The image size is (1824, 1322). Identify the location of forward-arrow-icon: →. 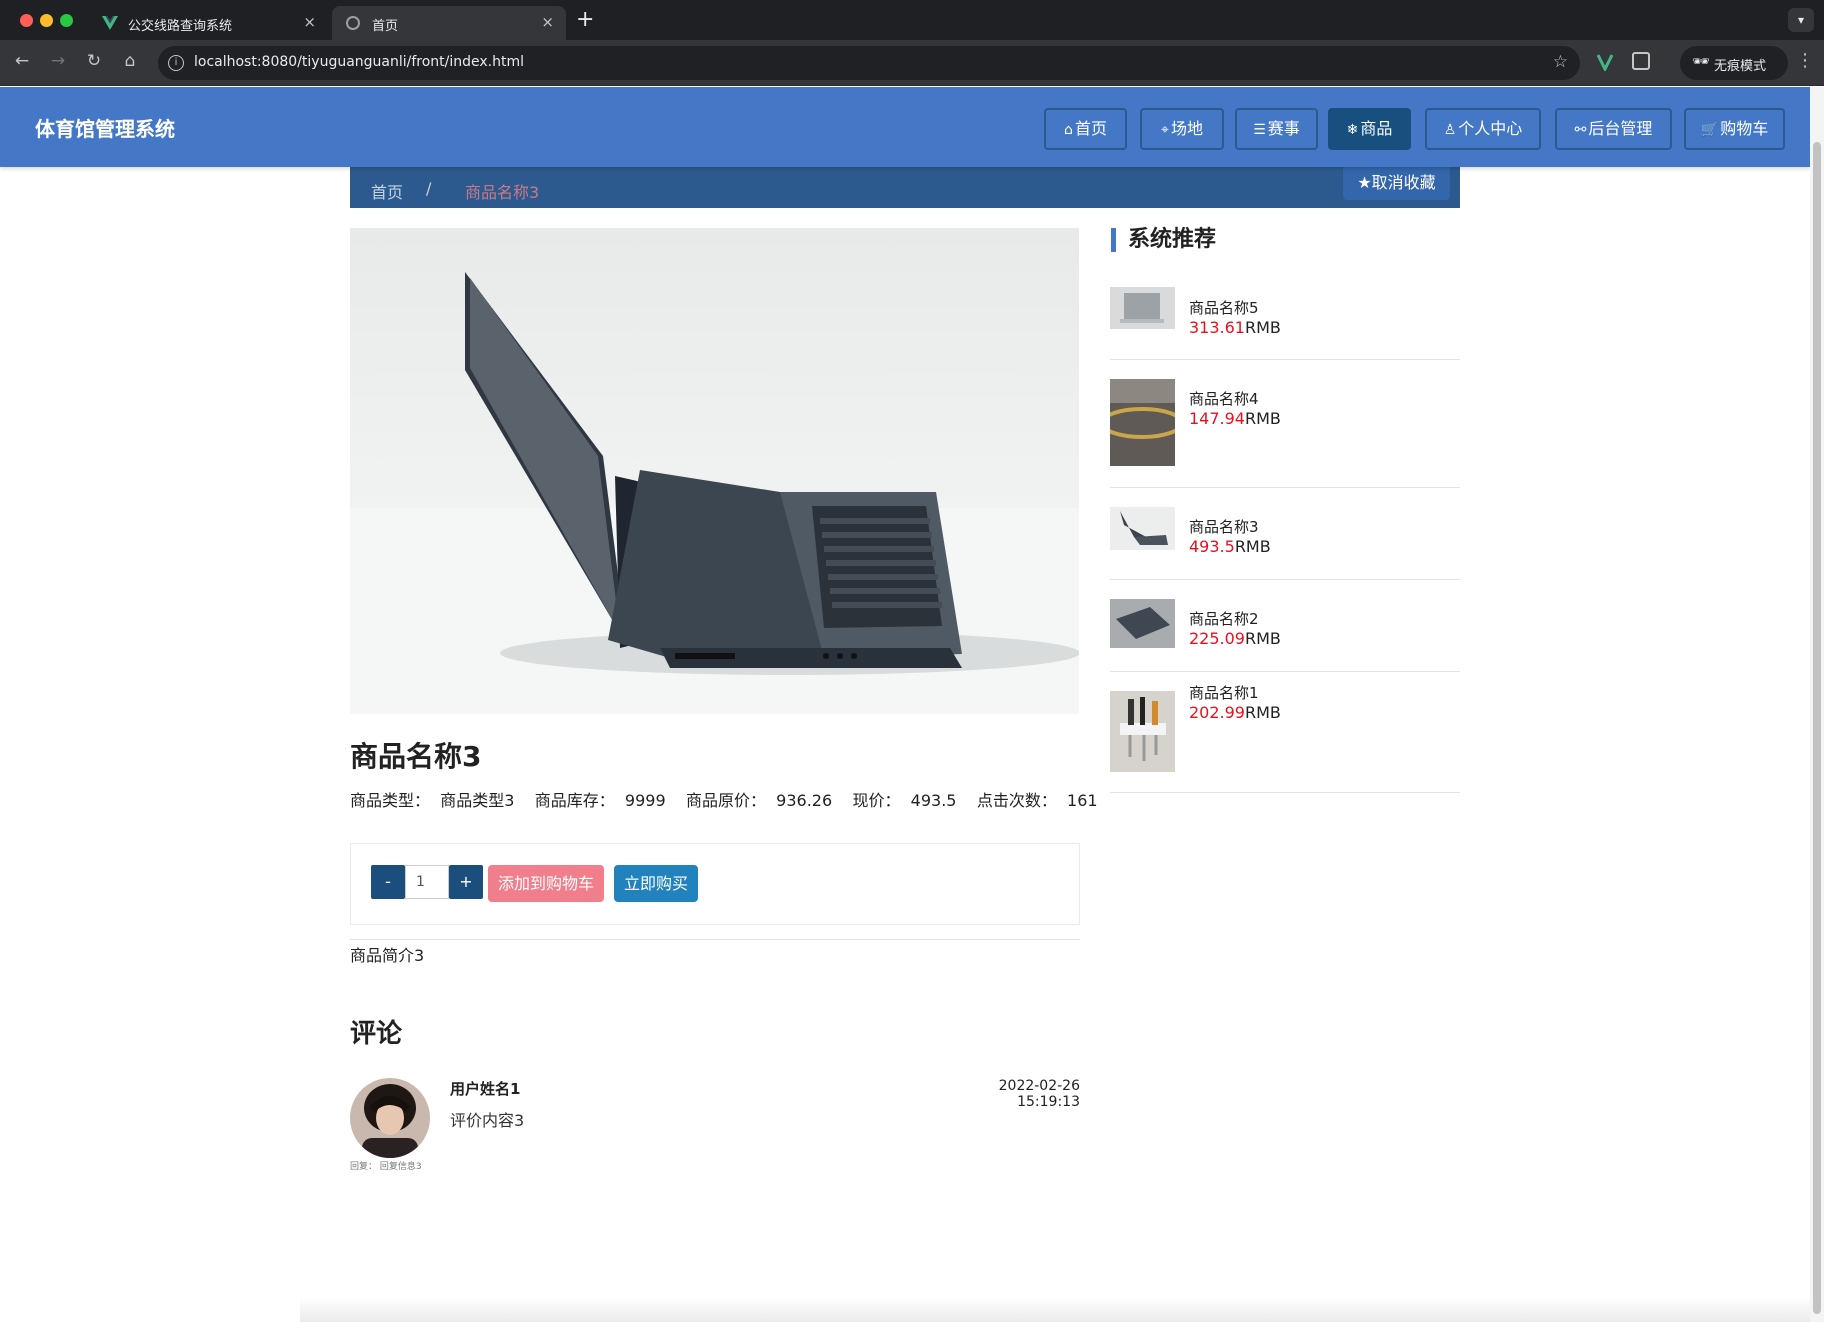
(58, 61).